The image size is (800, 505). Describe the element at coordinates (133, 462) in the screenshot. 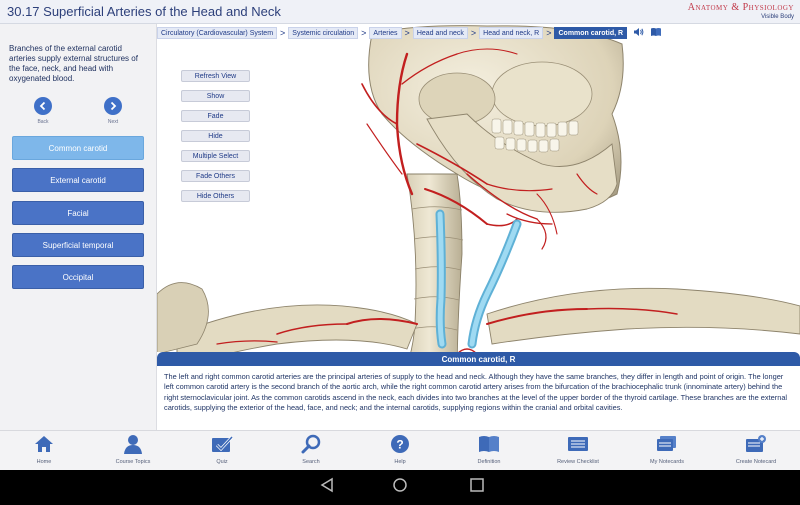

I see `nav-label: Course Topics` at that location.